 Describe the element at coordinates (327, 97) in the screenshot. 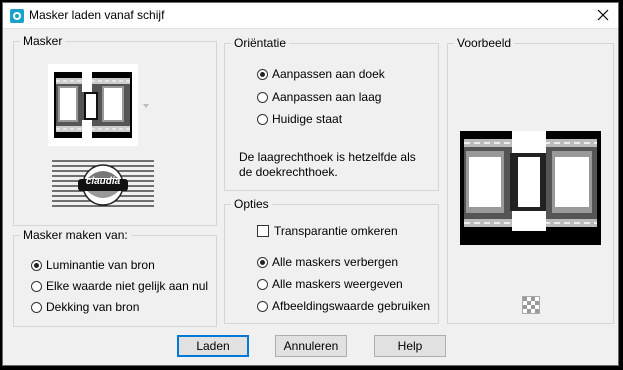

I see `radio-label: Aanpassen aan laag` at that location.